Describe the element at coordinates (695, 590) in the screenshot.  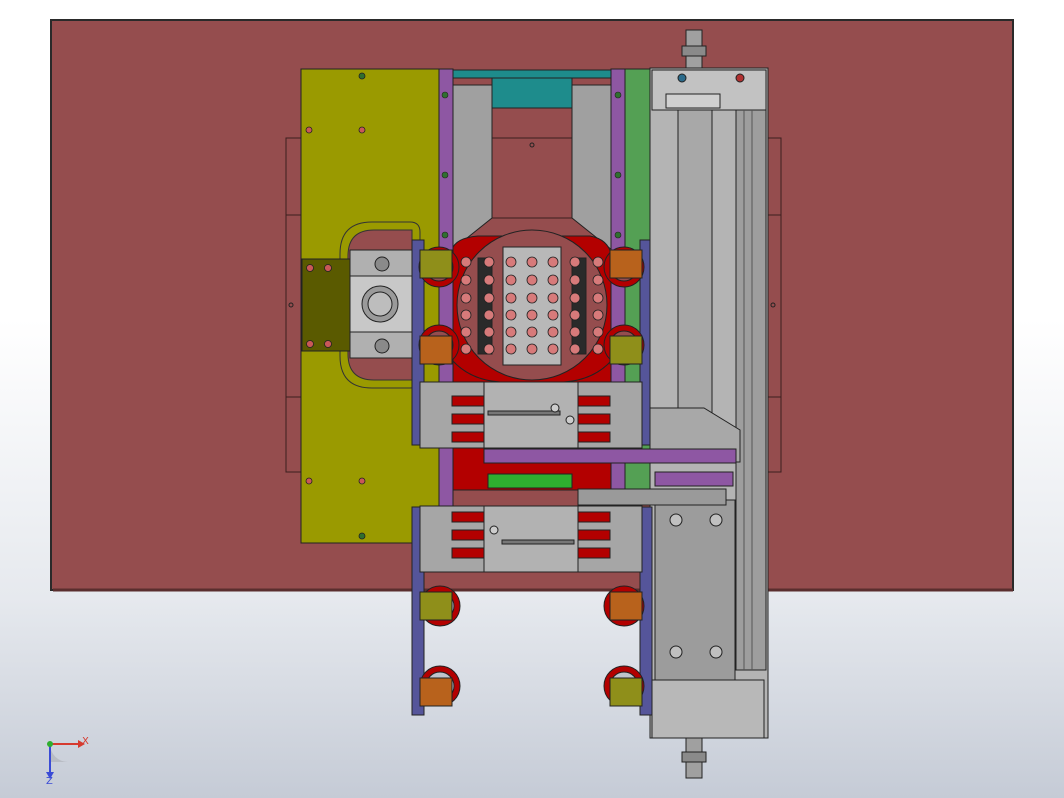
I see `actuator-carriage` at that location.